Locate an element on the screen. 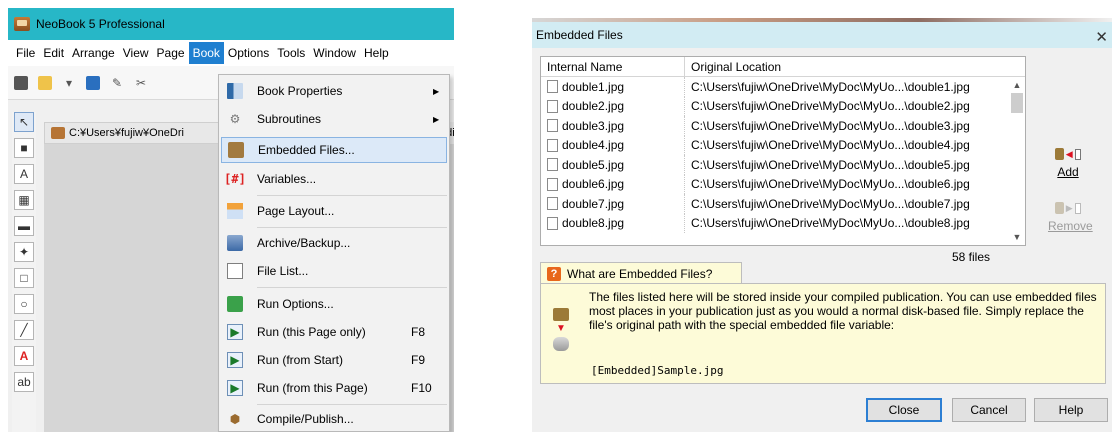  menu-item-run-this-page: ▶ Run (this Page only) F8 is located at coordinates (334, 332).